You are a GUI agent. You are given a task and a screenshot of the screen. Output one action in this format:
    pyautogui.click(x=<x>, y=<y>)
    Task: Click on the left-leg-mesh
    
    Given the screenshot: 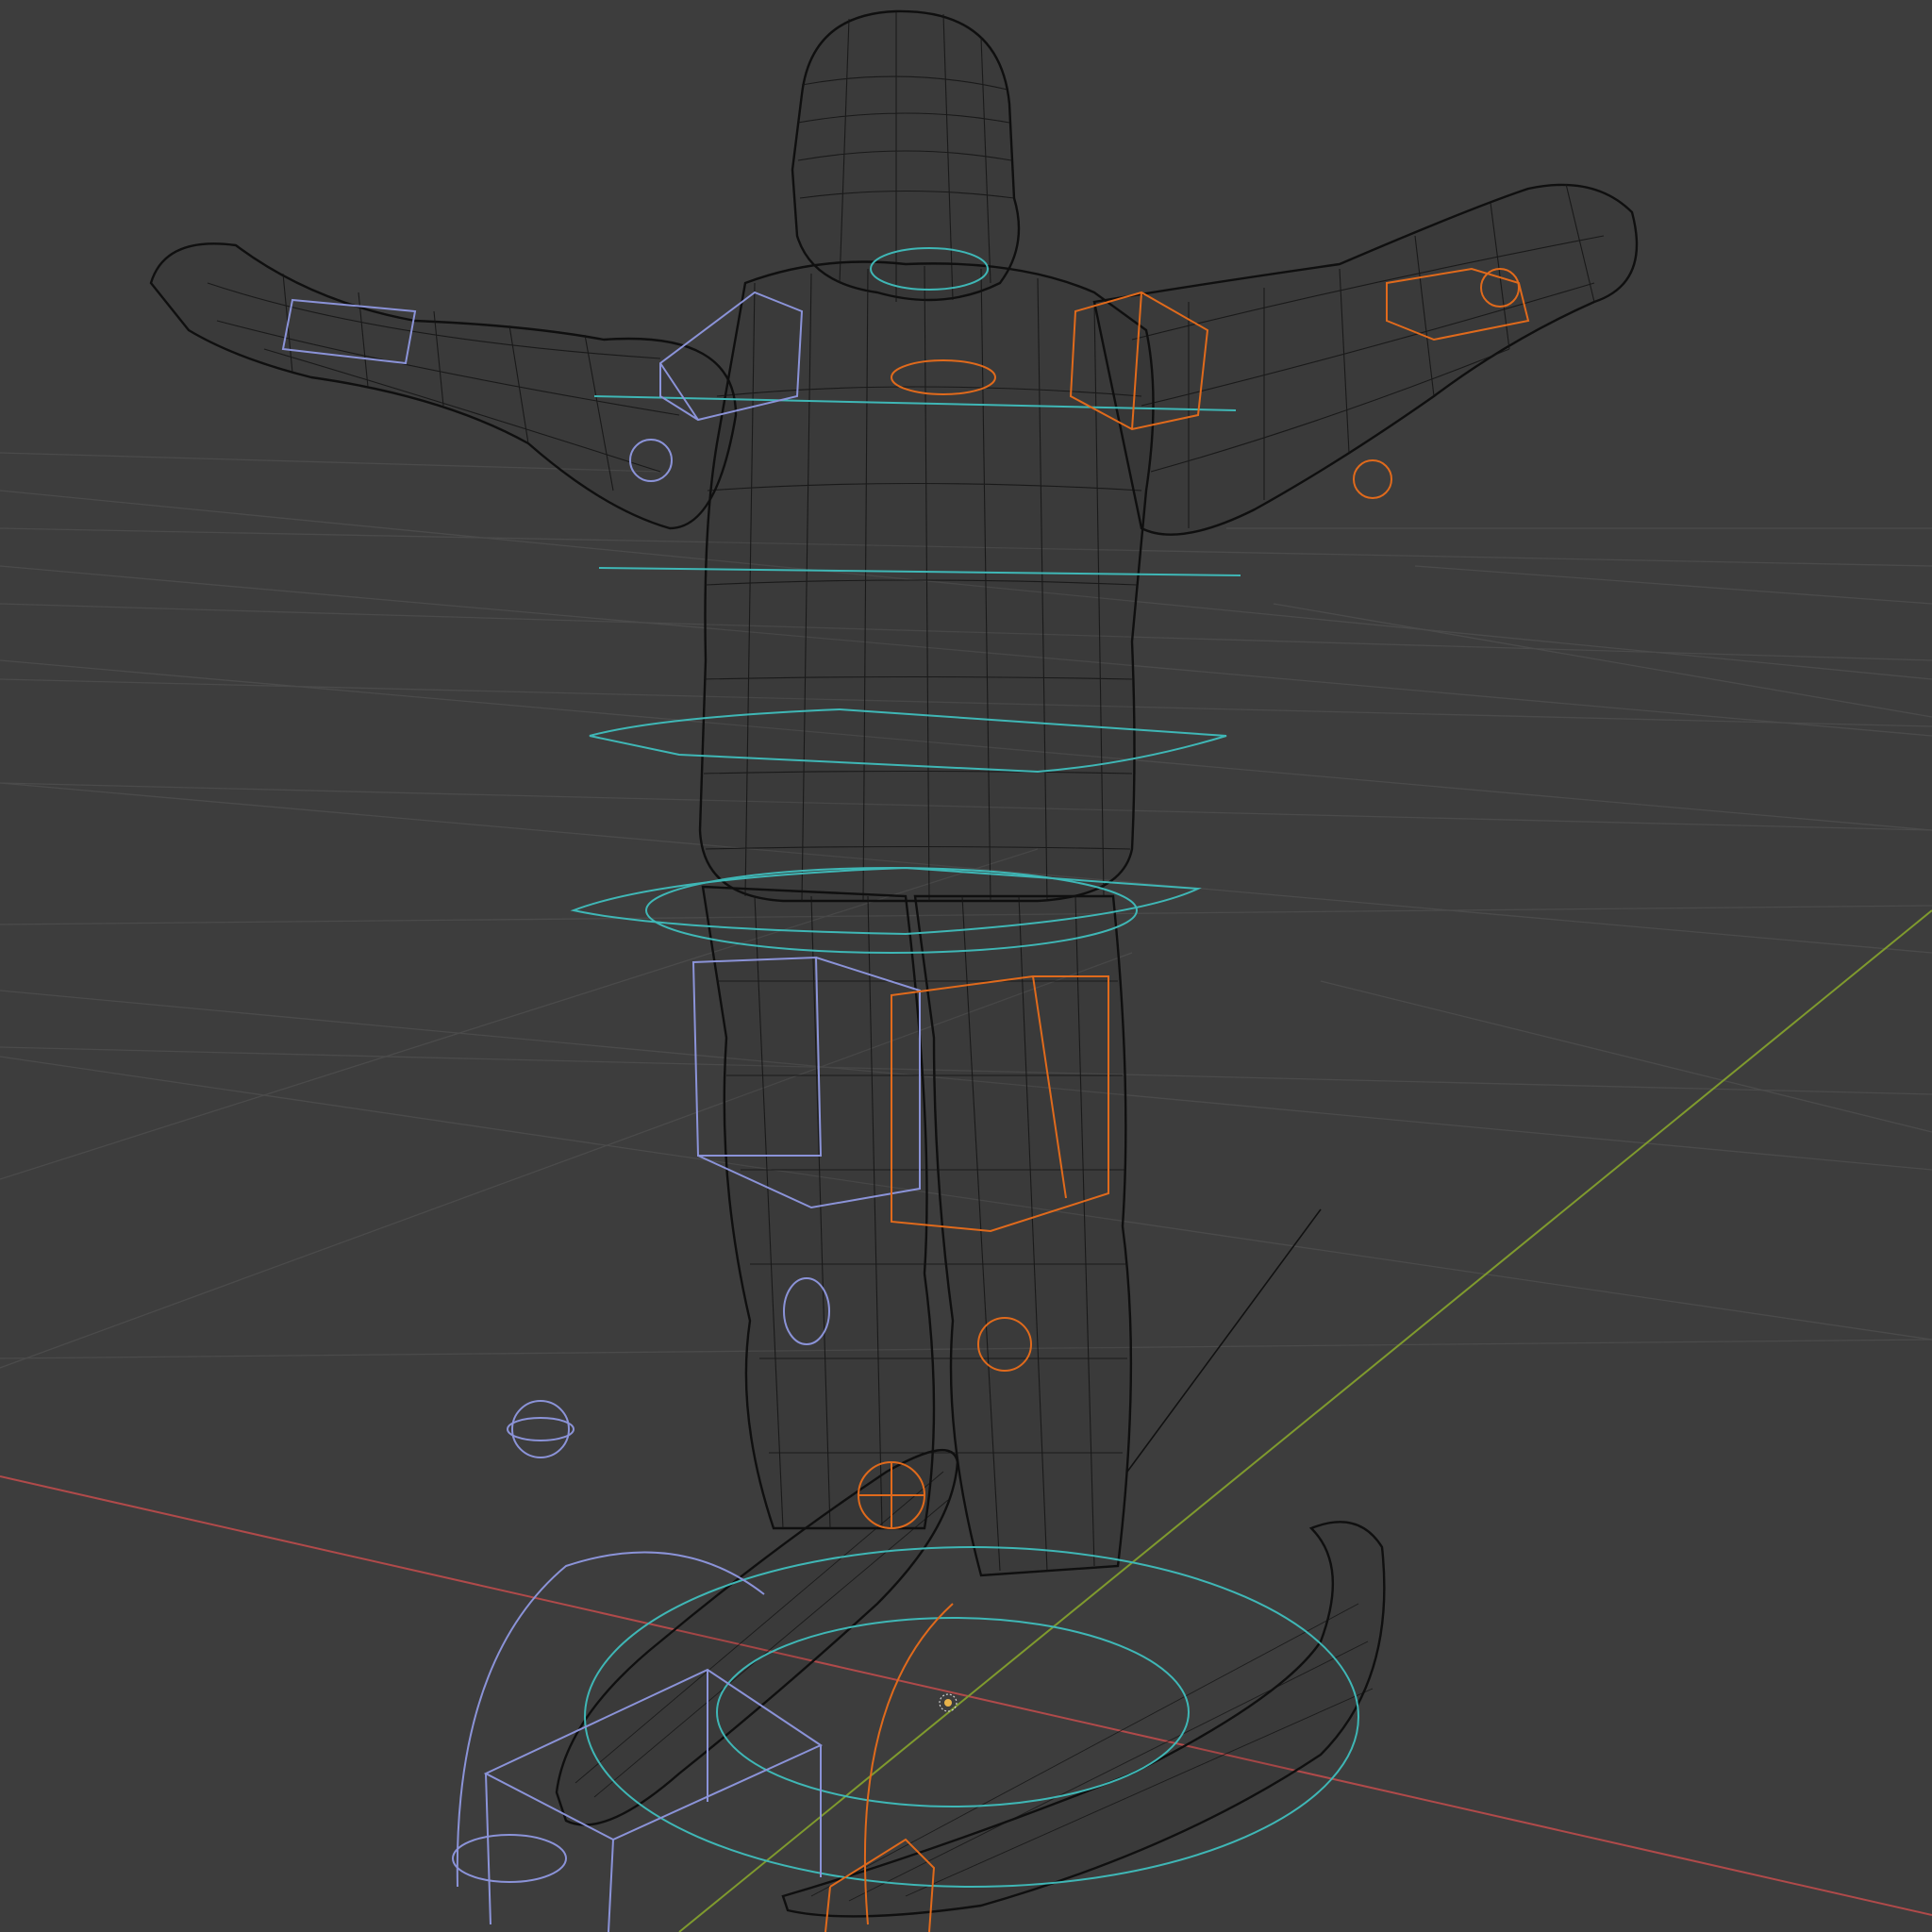 What is the action you would take?
    pyautogui.click(x=818, y=1207)
    